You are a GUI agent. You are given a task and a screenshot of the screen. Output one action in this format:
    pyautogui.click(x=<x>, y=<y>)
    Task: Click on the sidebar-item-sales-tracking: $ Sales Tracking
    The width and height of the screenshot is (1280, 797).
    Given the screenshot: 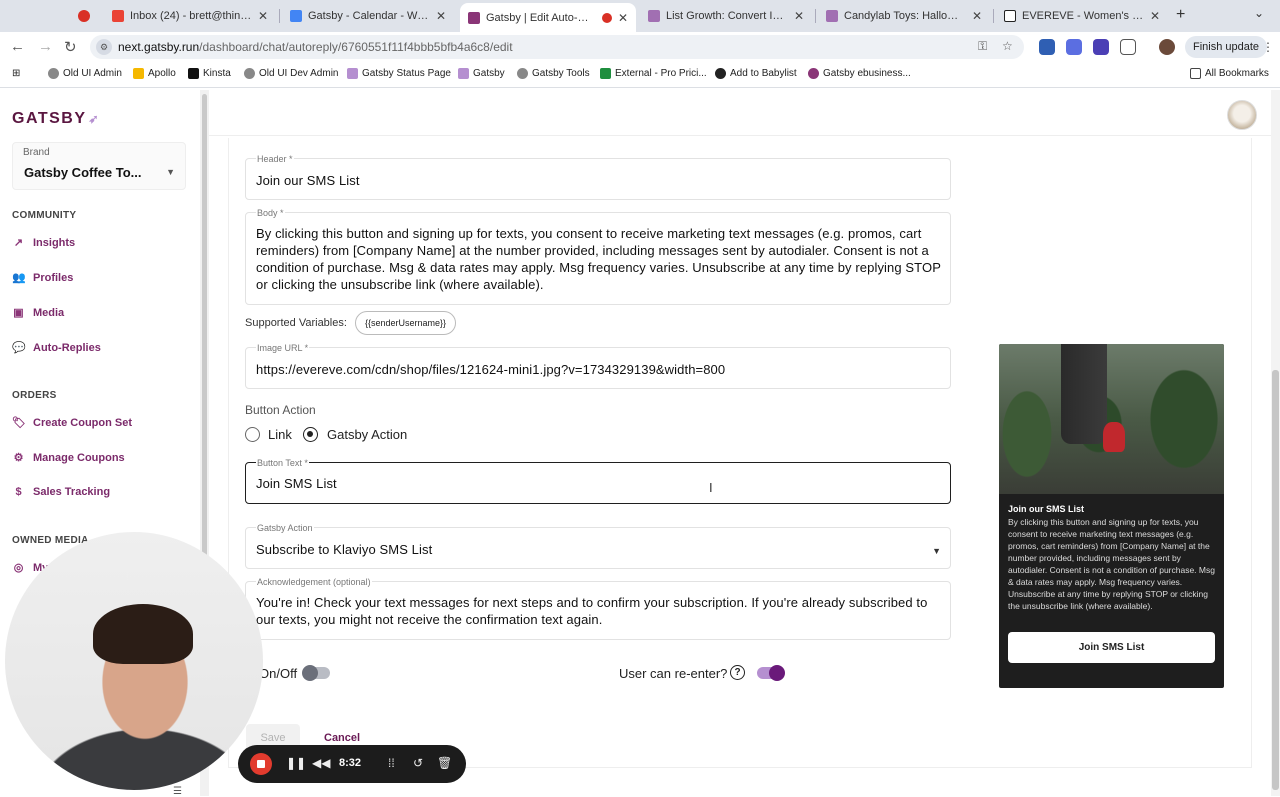 What is the action you would take?
    pyautogui.click(x=61, y=492)
    